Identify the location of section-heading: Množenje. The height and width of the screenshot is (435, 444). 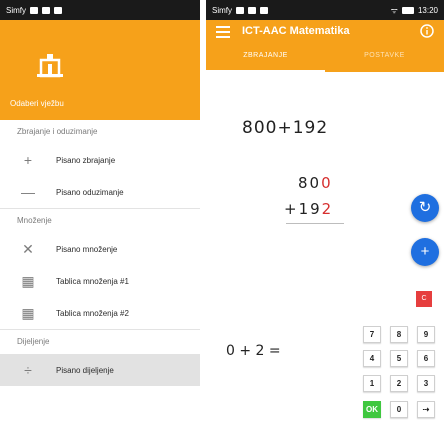
(34, 220).